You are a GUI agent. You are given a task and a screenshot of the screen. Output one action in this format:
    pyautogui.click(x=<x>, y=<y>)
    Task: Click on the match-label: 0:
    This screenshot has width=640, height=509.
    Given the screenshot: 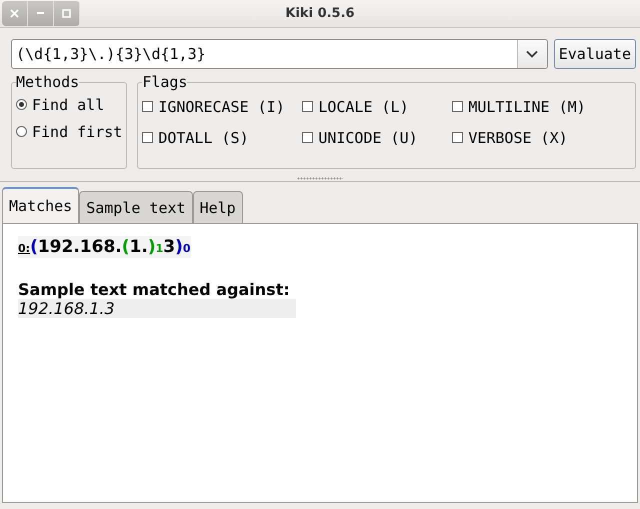 What is the action you would take?
    pyautogui.click(x=24, y=248)
    